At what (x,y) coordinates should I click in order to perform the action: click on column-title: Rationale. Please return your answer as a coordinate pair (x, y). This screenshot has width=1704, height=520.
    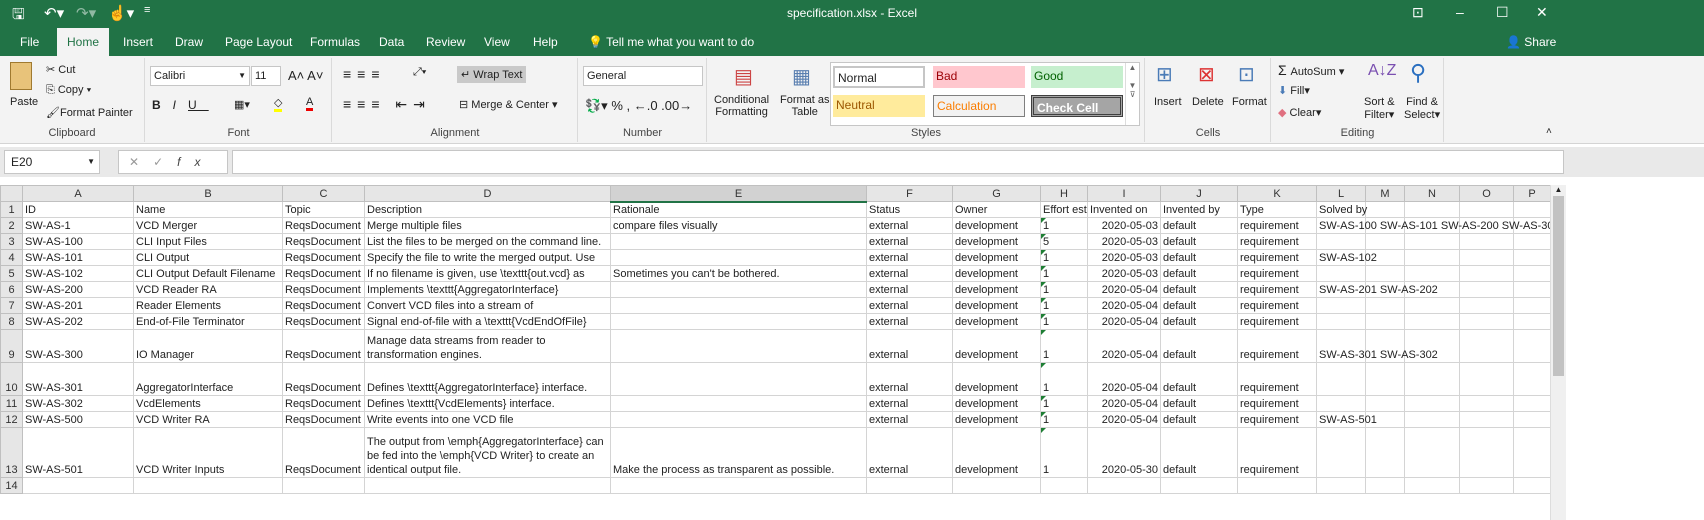
    Looking at the image, I should click on (738, 209).